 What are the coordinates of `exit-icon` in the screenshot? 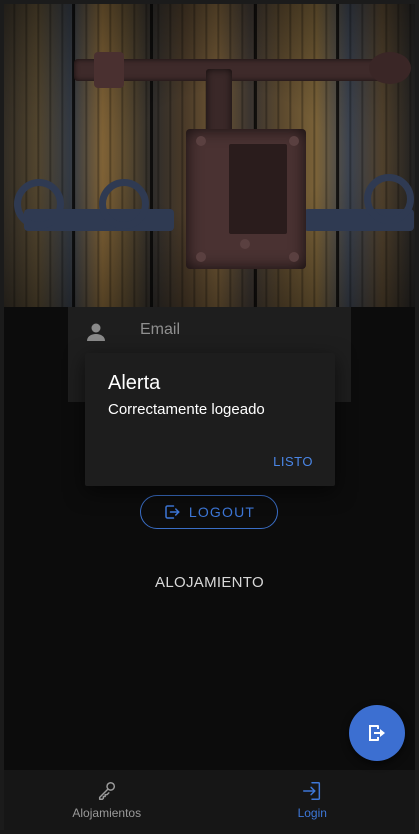 It's located at (377, 733).